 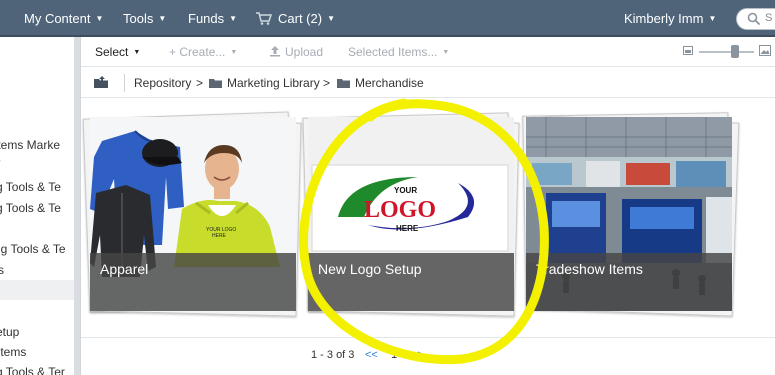 What do you see at coordinates (37, 249) in the screenshot?
I see `sidebar-item: ng Tools & Te` at bounding box center [37, 249].